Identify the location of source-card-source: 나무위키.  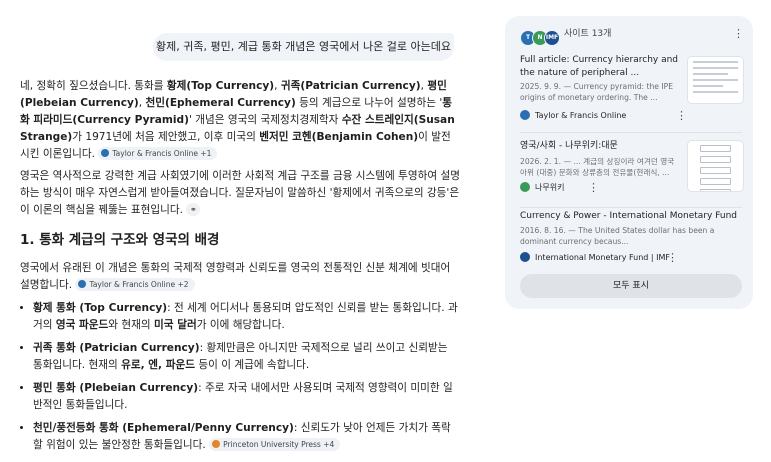
(542, 188).